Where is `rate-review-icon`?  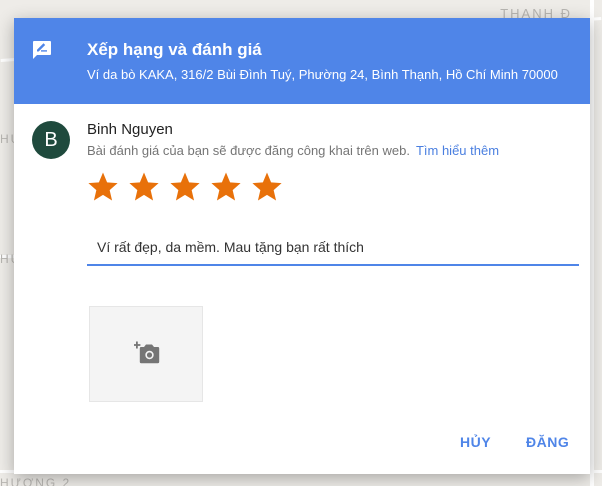 rate-review-icon is located at coordinates (42, 50).